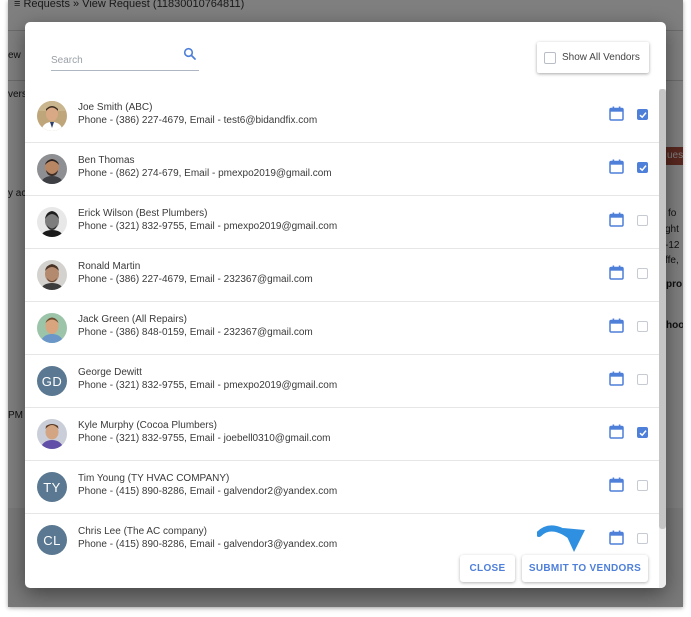 This screenshot has height=617, width=691. What do you see at coordinates (601, 57) in the screenshot?
I see `show-all-vendors-label: Show All Vendors` at bounding box center [601, 57].